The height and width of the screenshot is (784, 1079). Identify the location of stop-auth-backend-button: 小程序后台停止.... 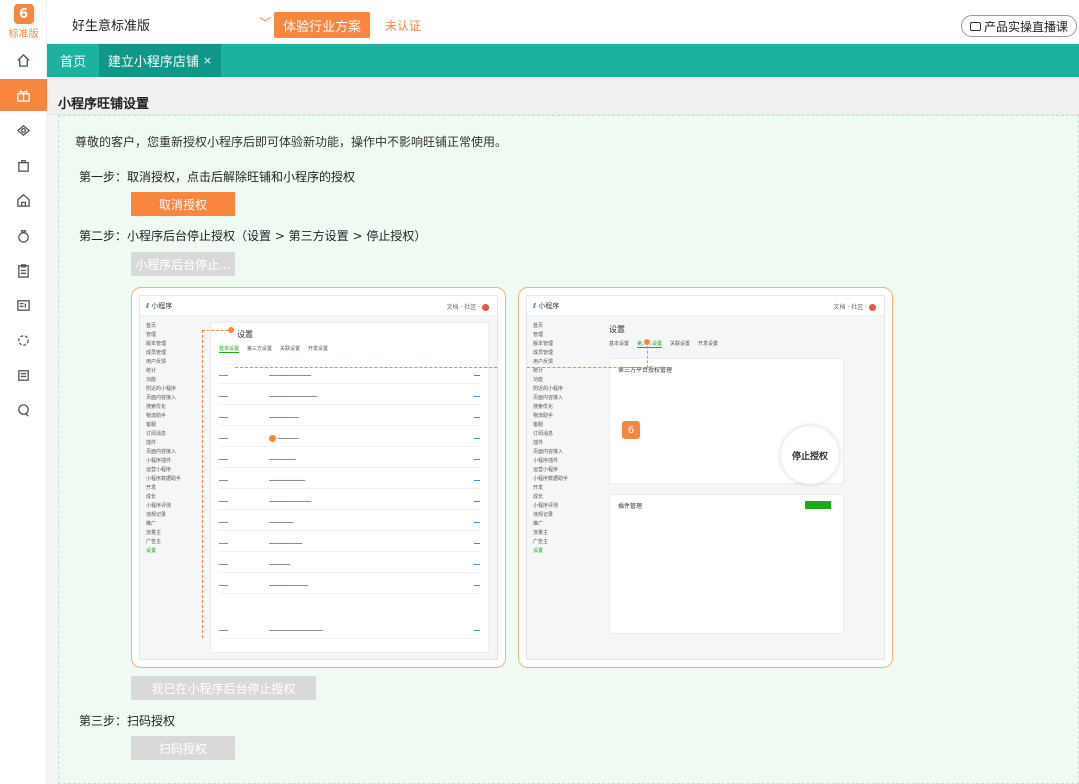
(183, 264).